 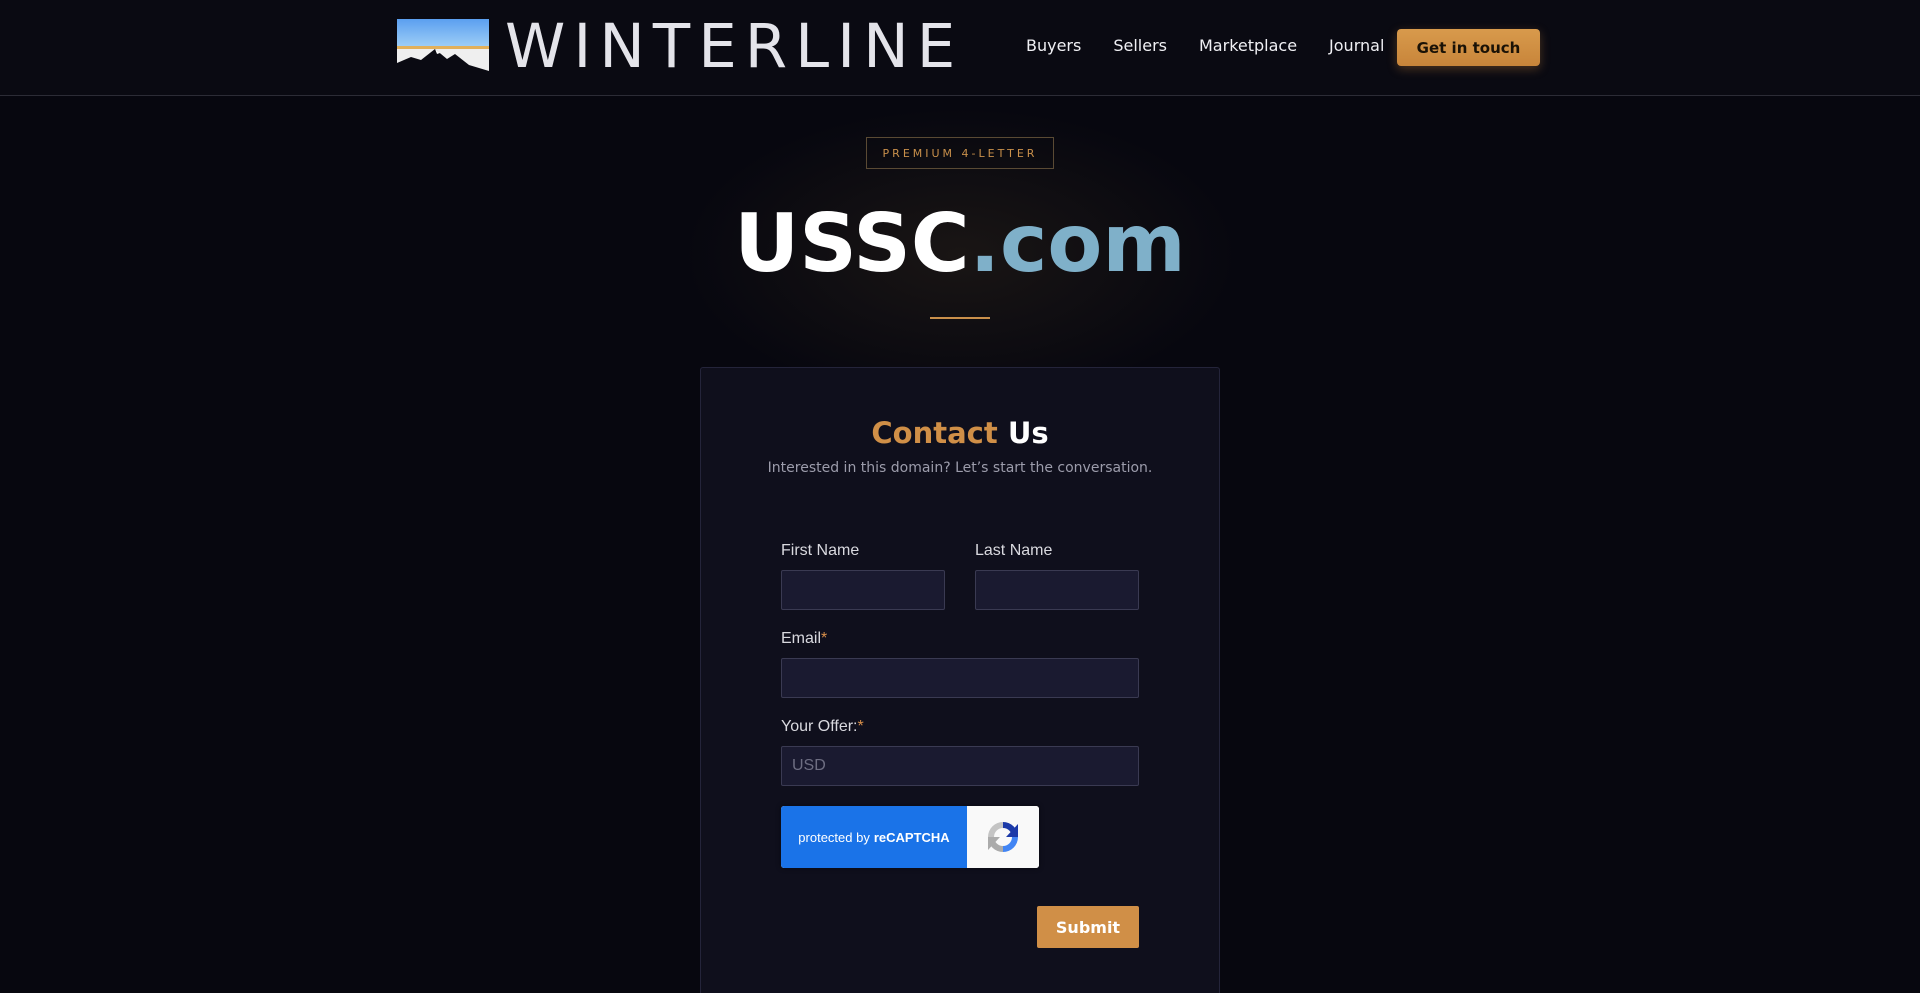 What do you see at coordinates (1014, 550) in the screenshot?
I see `last-name-label: Last Name` at bounding box center [1014, 550].